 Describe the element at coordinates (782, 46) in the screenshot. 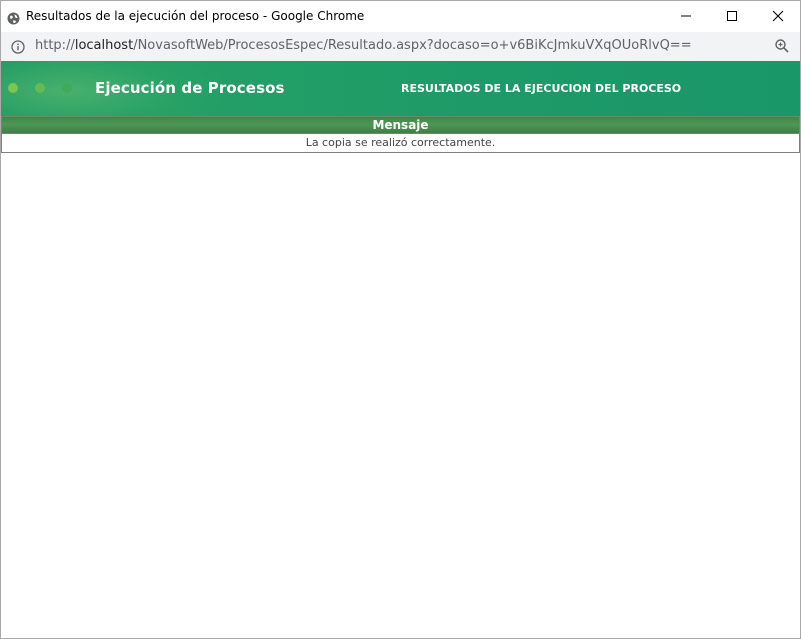

I see `zoom-icon` at that location.